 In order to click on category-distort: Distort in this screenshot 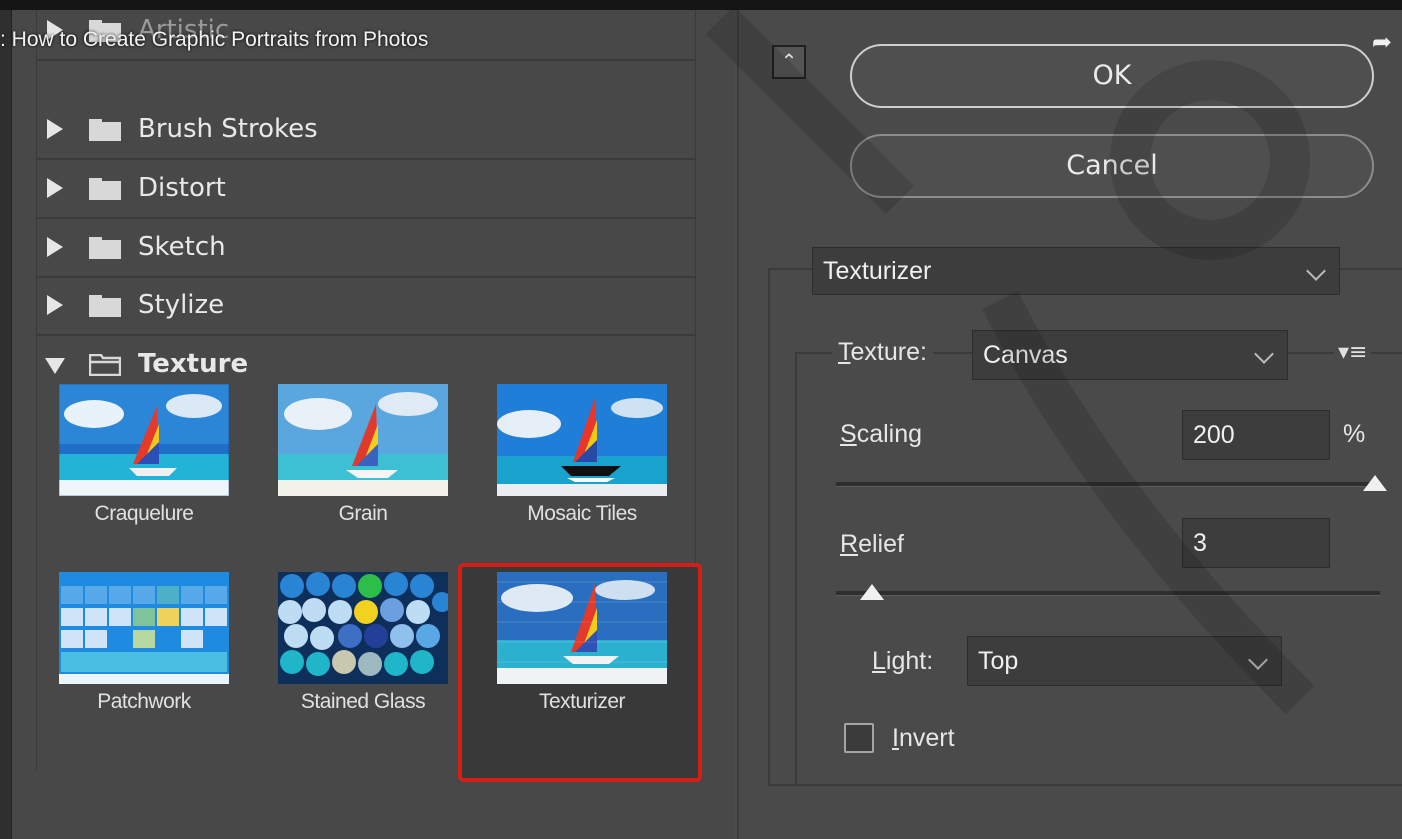, I will do `click(366, 189)`.